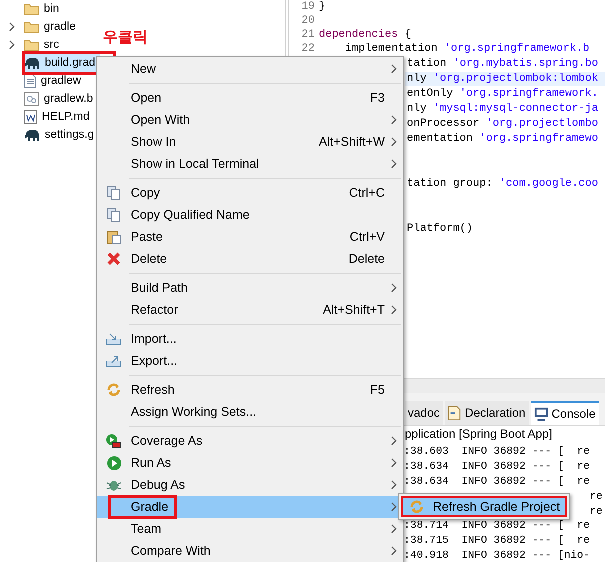 Image resolution: width=605 pixels, height=562 pixels. What do you see at coordinates (114, 361) in the screenshot?
I see `export-icon` at bounding box center [114, 361].